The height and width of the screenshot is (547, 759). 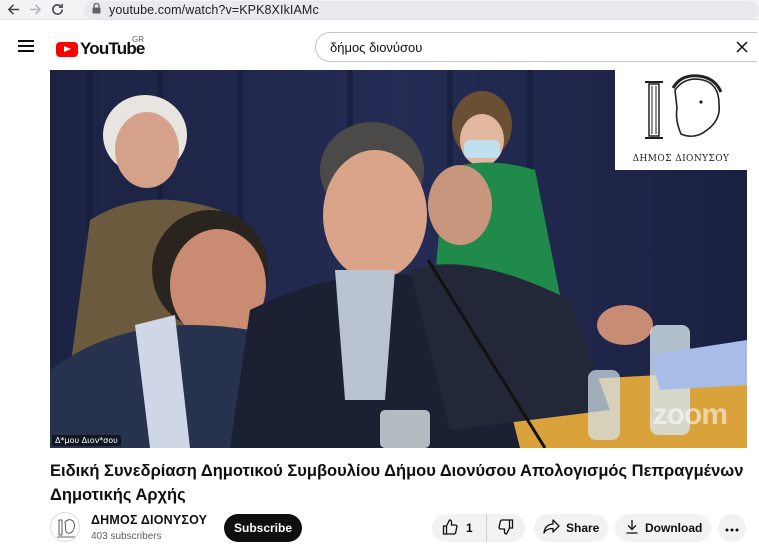 What do you see at coordinates (263, 528) in the screenshot?
I see `subscribe-button: Subscribe` at bounding box center [263, 528].